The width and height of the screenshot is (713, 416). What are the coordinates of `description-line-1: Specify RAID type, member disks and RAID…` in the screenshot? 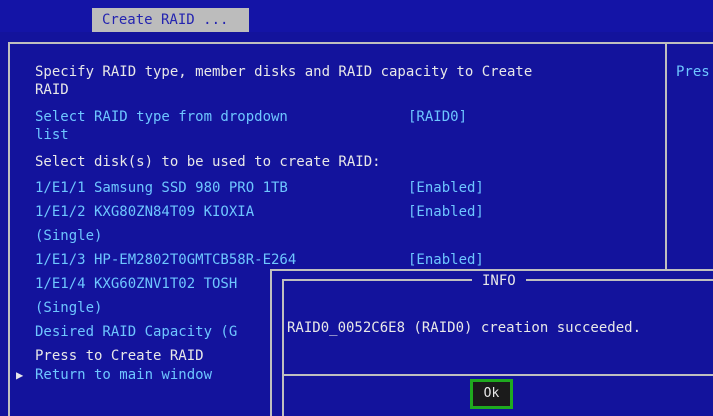 It's located at (284, 72).